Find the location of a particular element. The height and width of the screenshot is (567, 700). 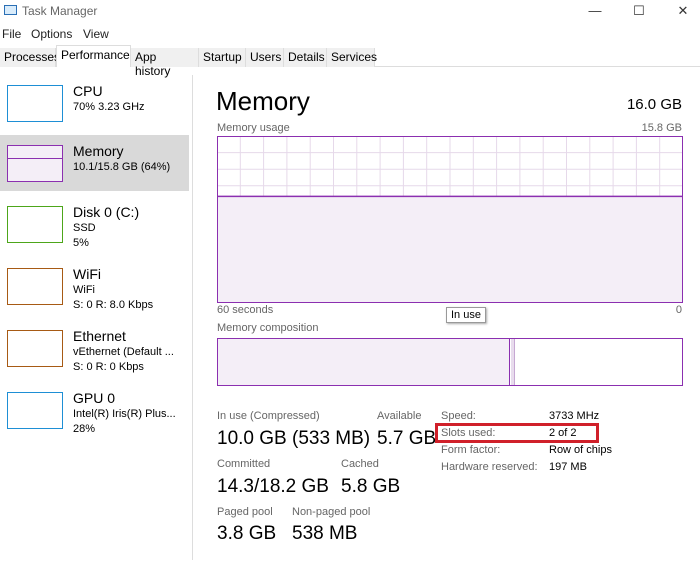

tab-users: Users is located at coordinates (265, 57).